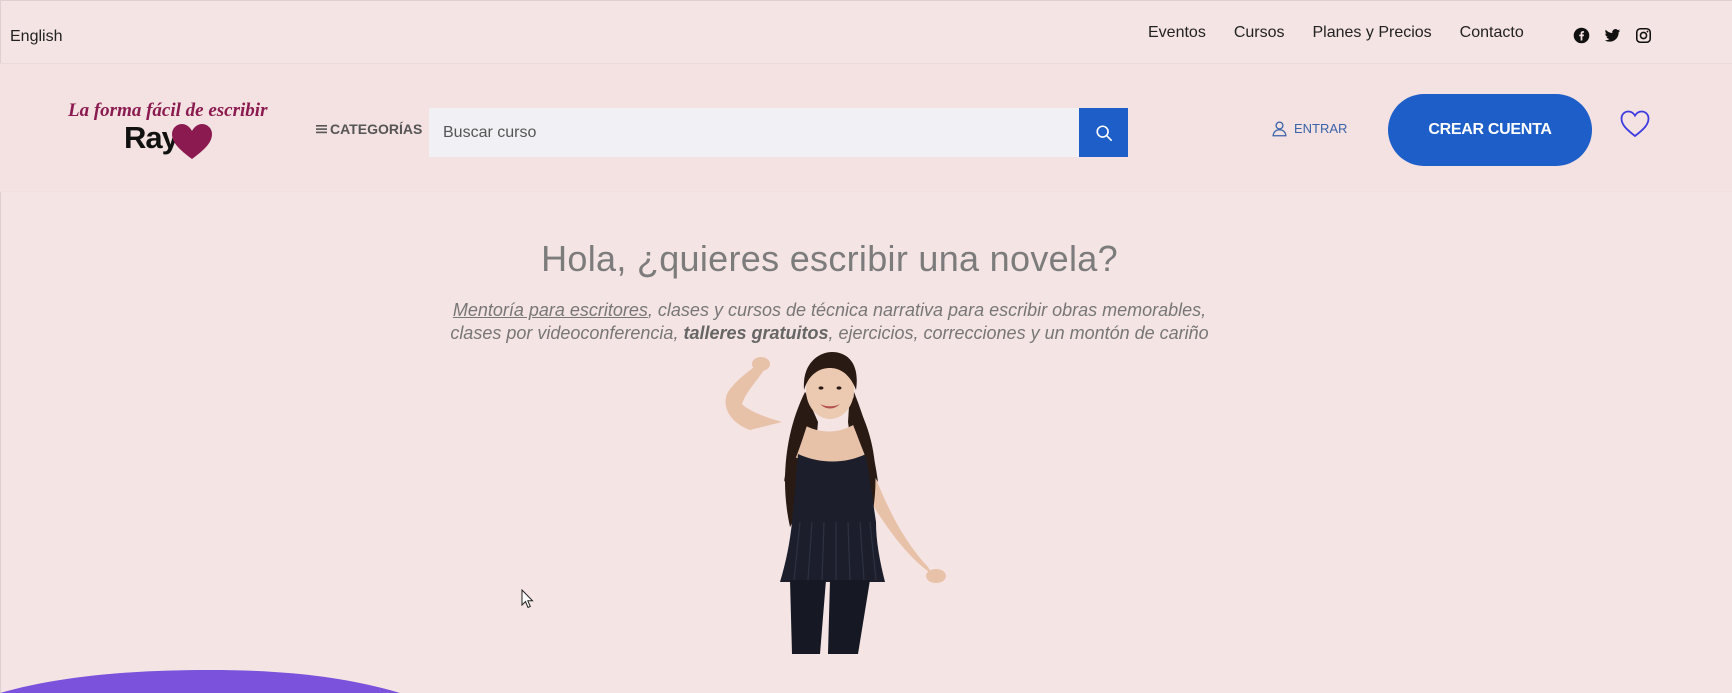 This screenshot has width=1732, height=693. Describe the element at coordinates (1321, 128) in the screenshot. I see `login-label: ENTRAR` at that location.